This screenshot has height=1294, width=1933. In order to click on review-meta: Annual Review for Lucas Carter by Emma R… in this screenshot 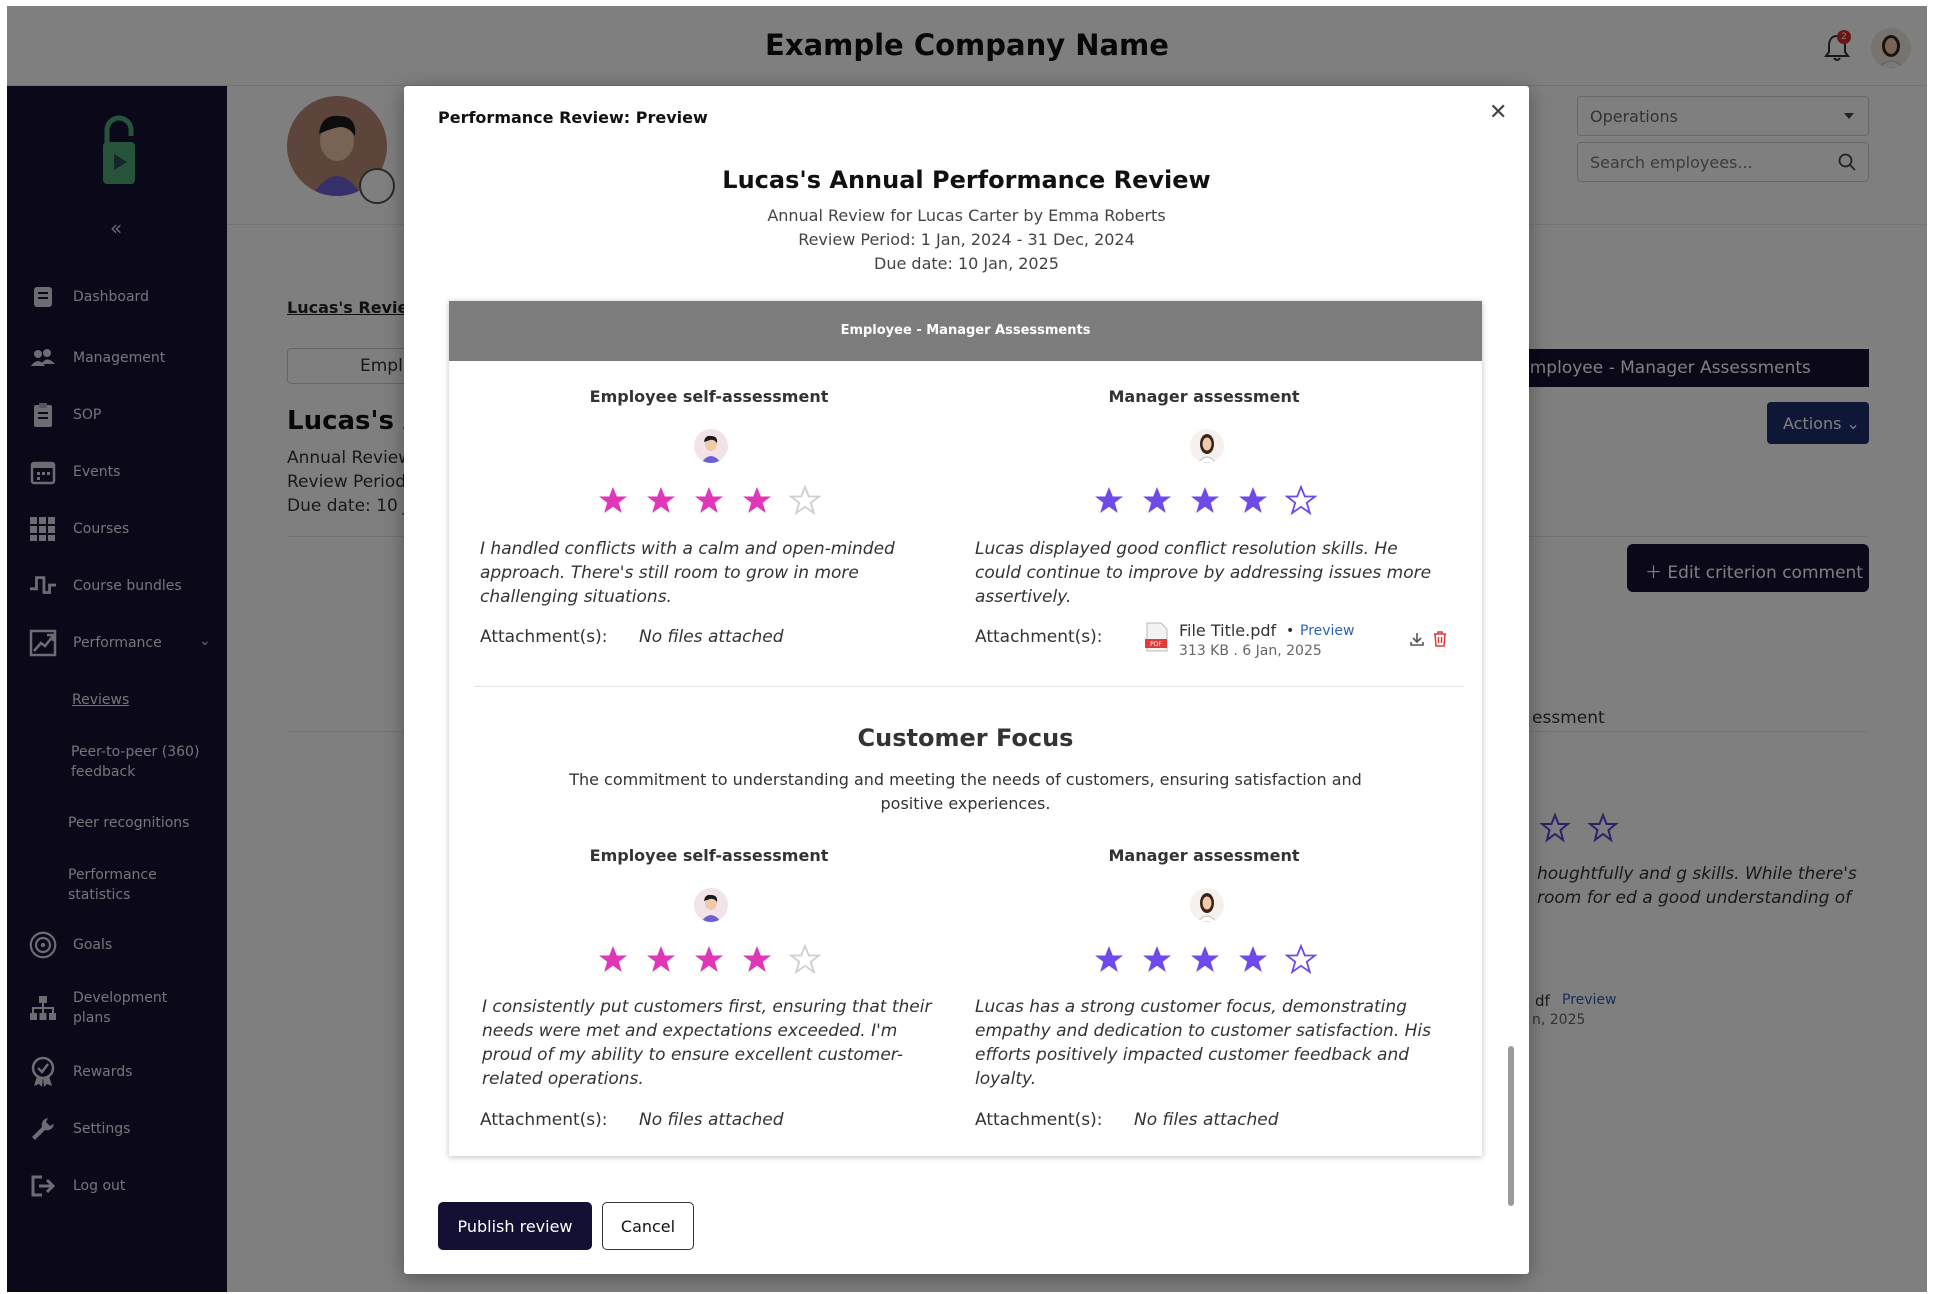, I will do `click(966, 240)`.